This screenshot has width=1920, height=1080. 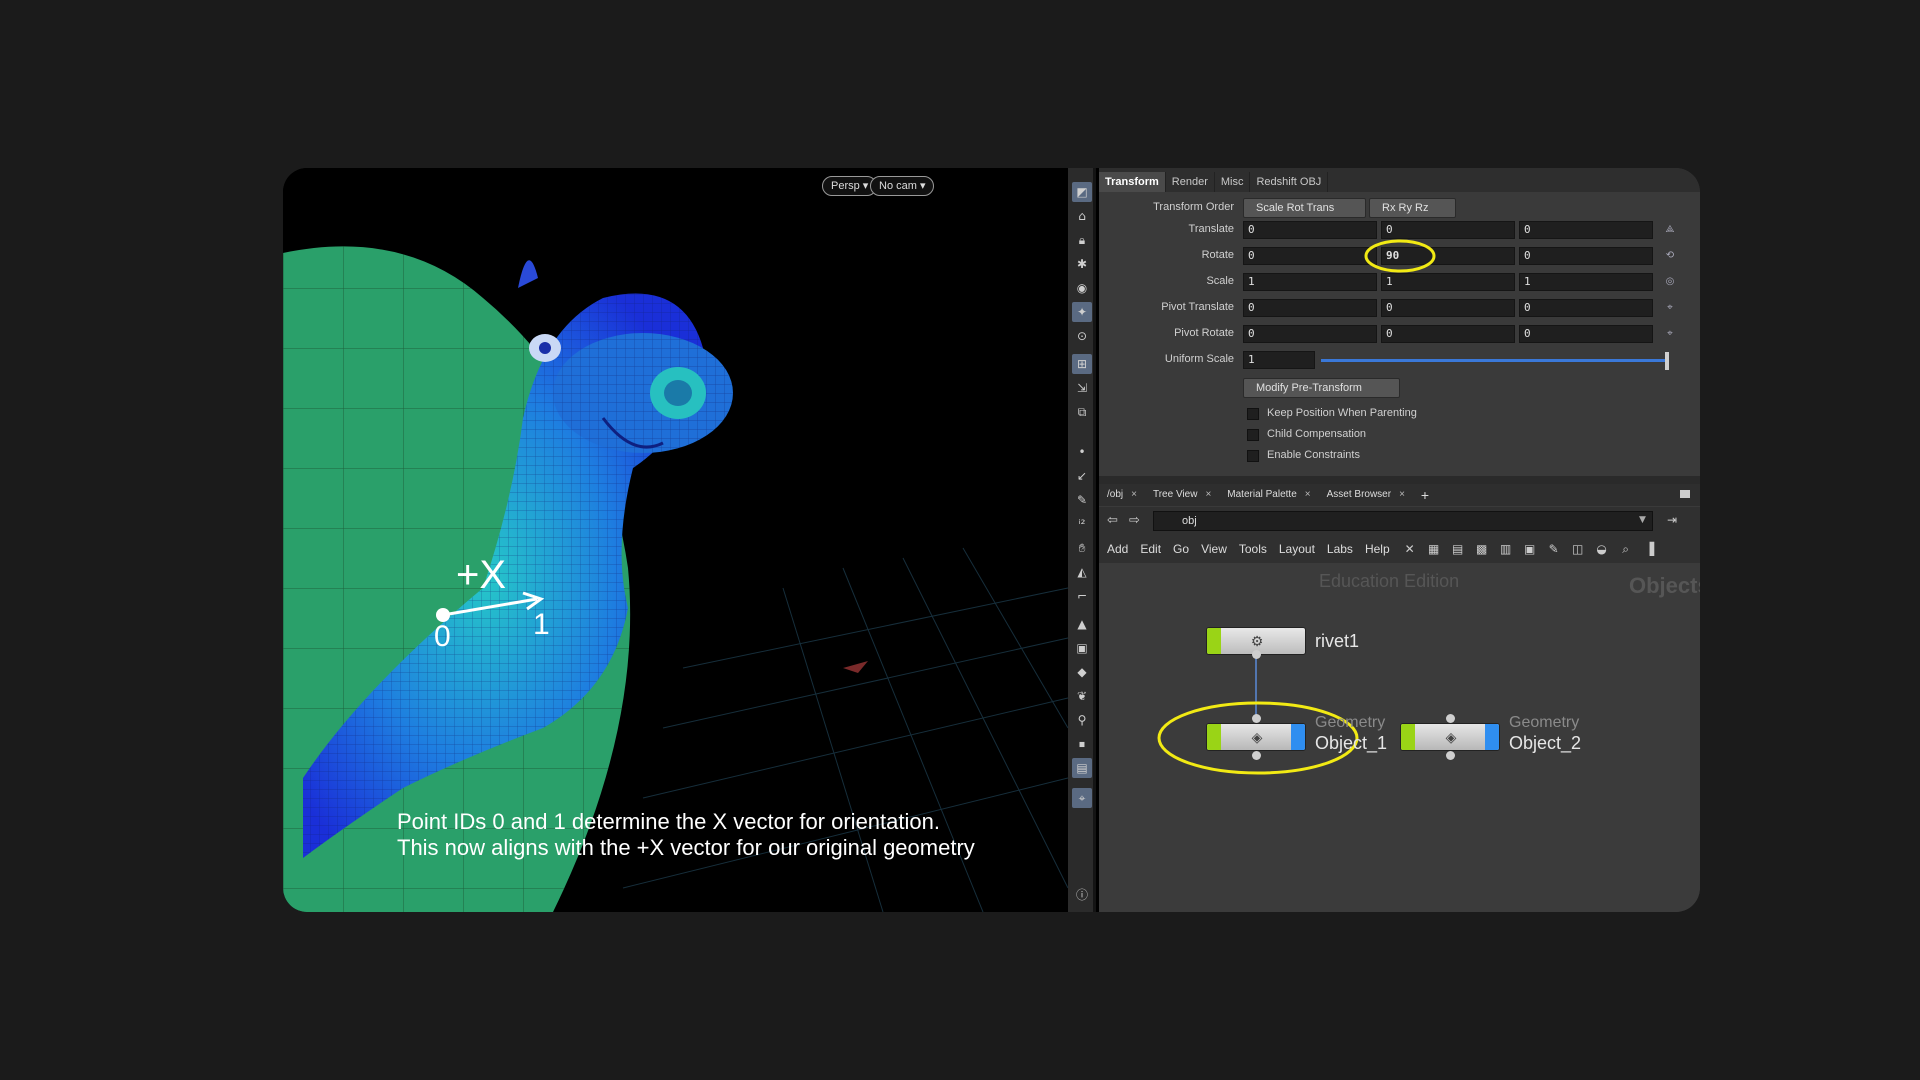 I want to click on wrench-icon: ✕, so click(x=1410, y=549).